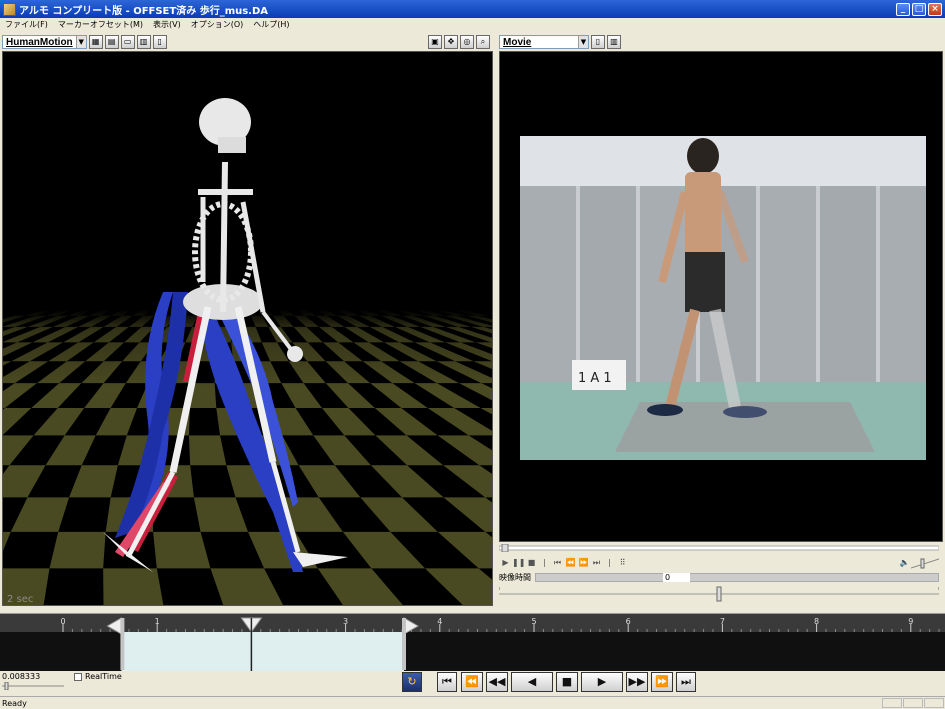 The height and width of the screenshot is (709, 945). I want to click on skip-start-icon: ⏮, so click(557, 563).